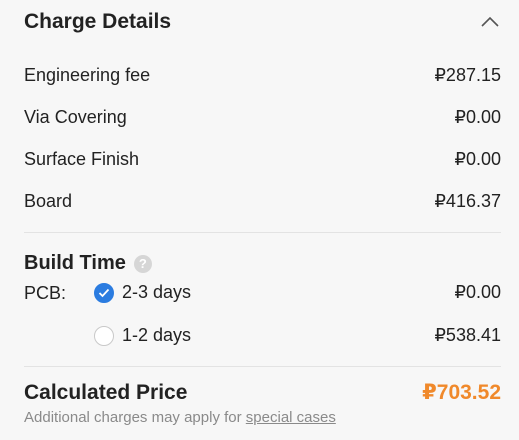  I want to click on radio-unchecked-icon, so click(104, 335).